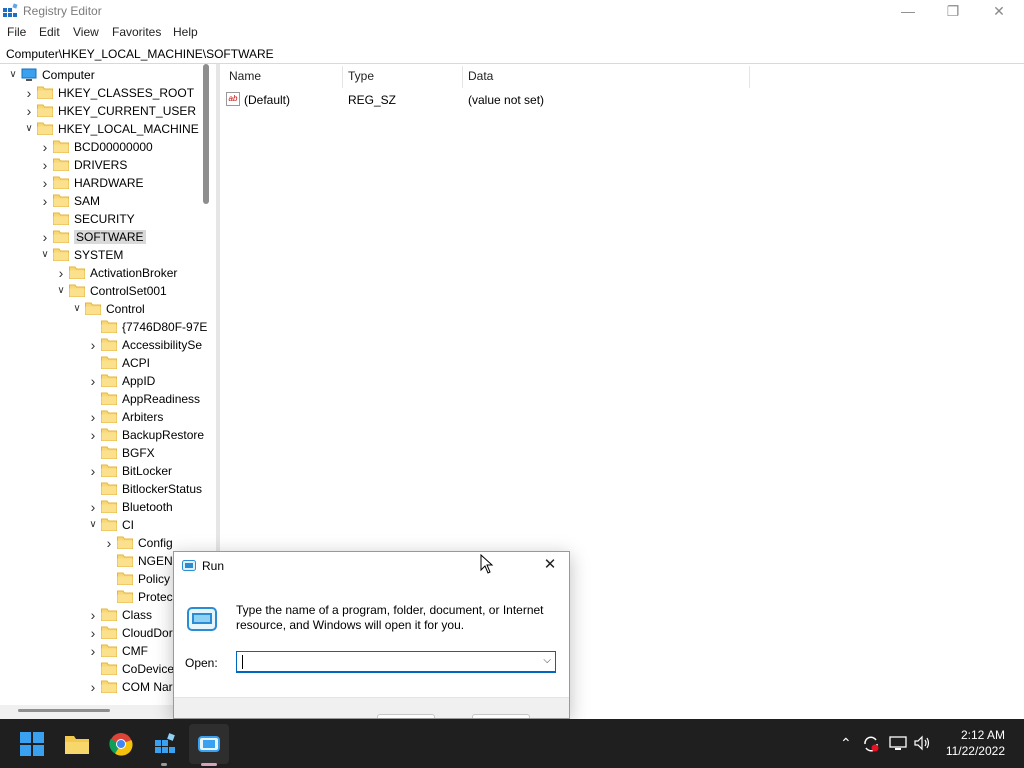 The width and height of the screenshot is (1024, 768). I want to click on tree-node: ∨ HKEY_LOCAL_MACHINE, so click(100, 129).